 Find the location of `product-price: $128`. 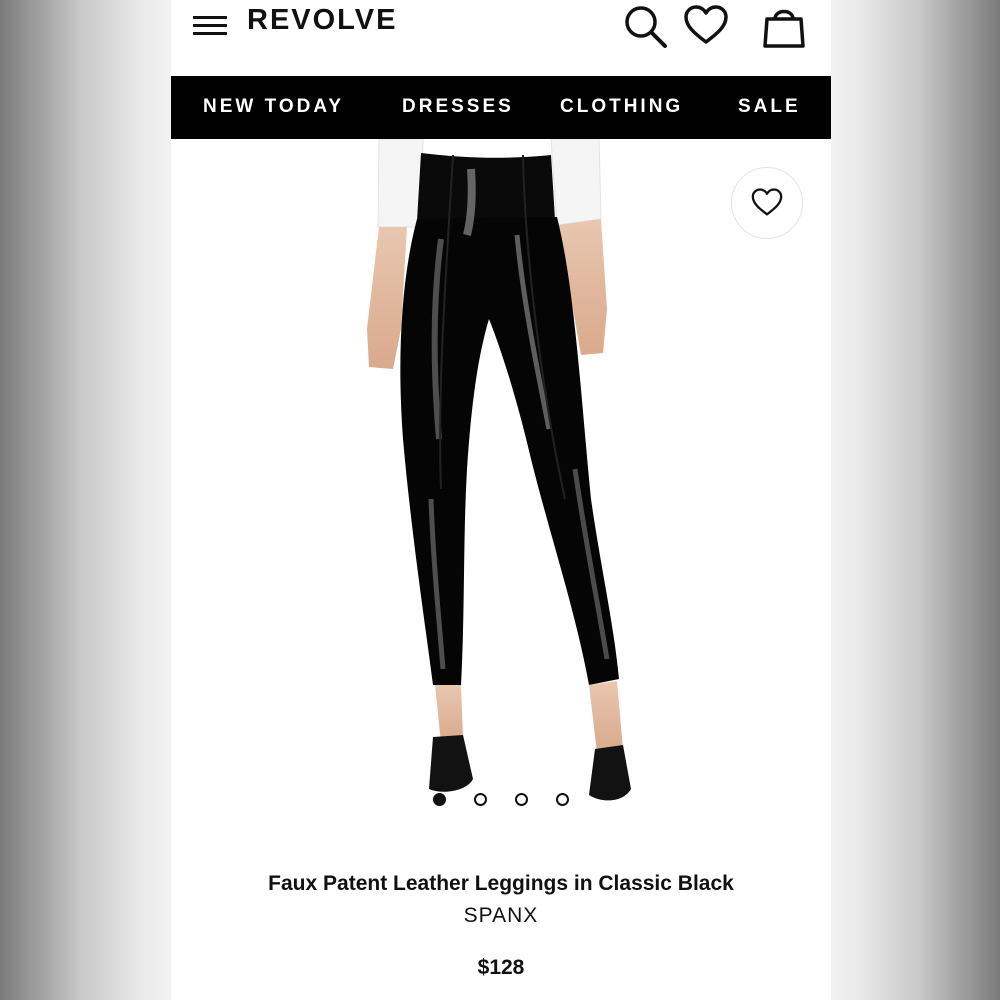

product-price: $128 is located at coordinates (501, 967).